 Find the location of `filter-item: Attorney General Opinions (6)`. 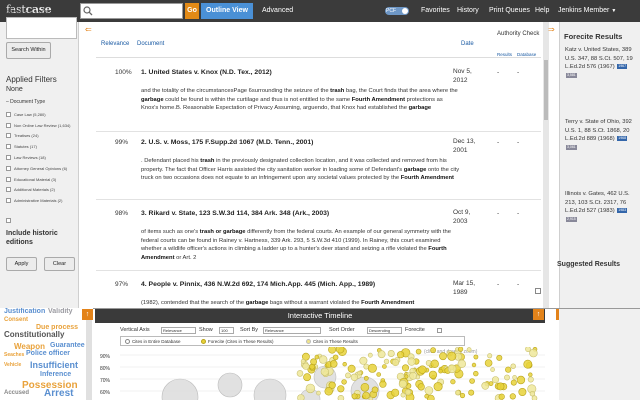

filter-item: Attorney General Opinions (6) is located at coordinates (42, 168).